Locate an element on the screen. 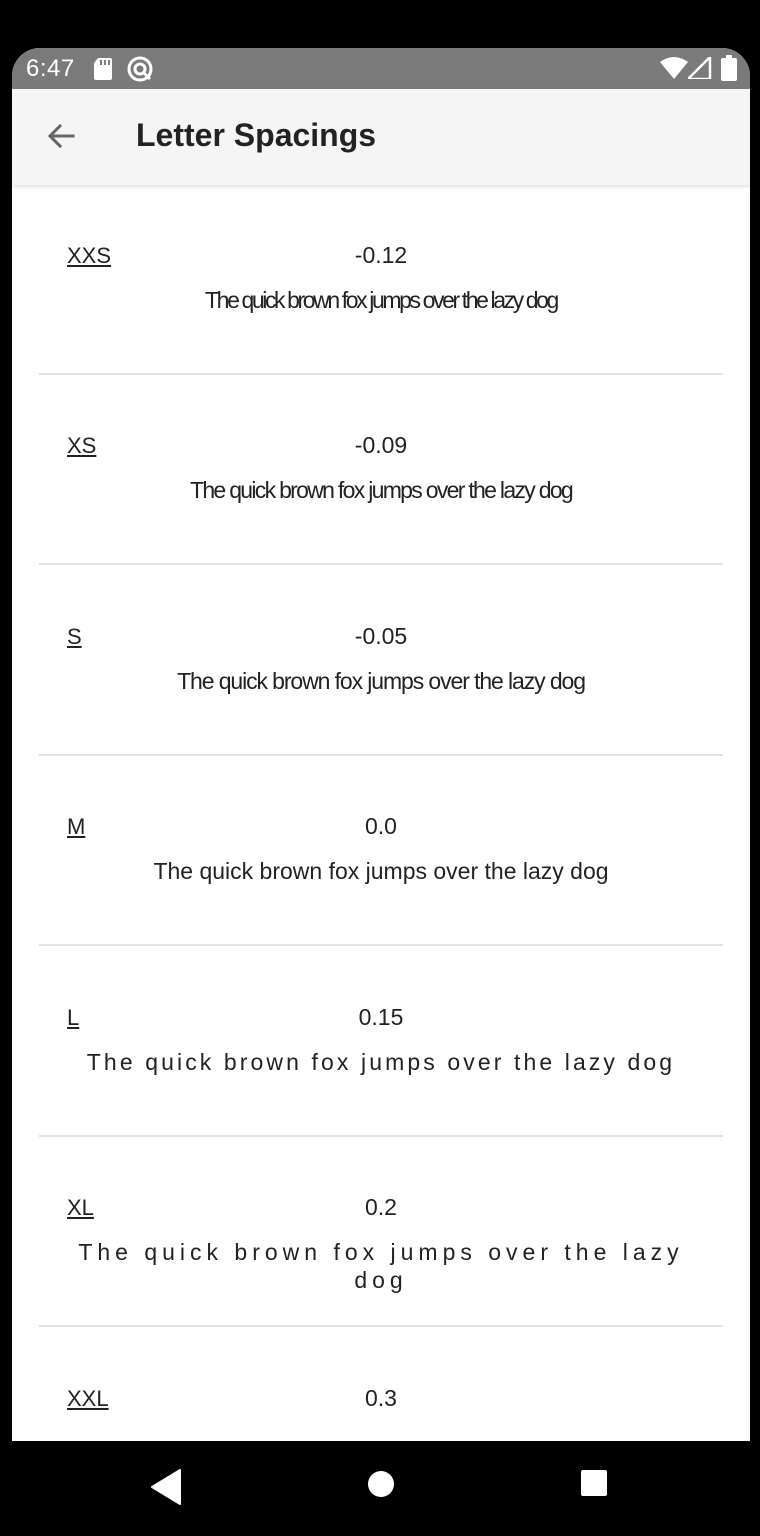  spacing-value: 0.0 is located at coordinates (381, 826).